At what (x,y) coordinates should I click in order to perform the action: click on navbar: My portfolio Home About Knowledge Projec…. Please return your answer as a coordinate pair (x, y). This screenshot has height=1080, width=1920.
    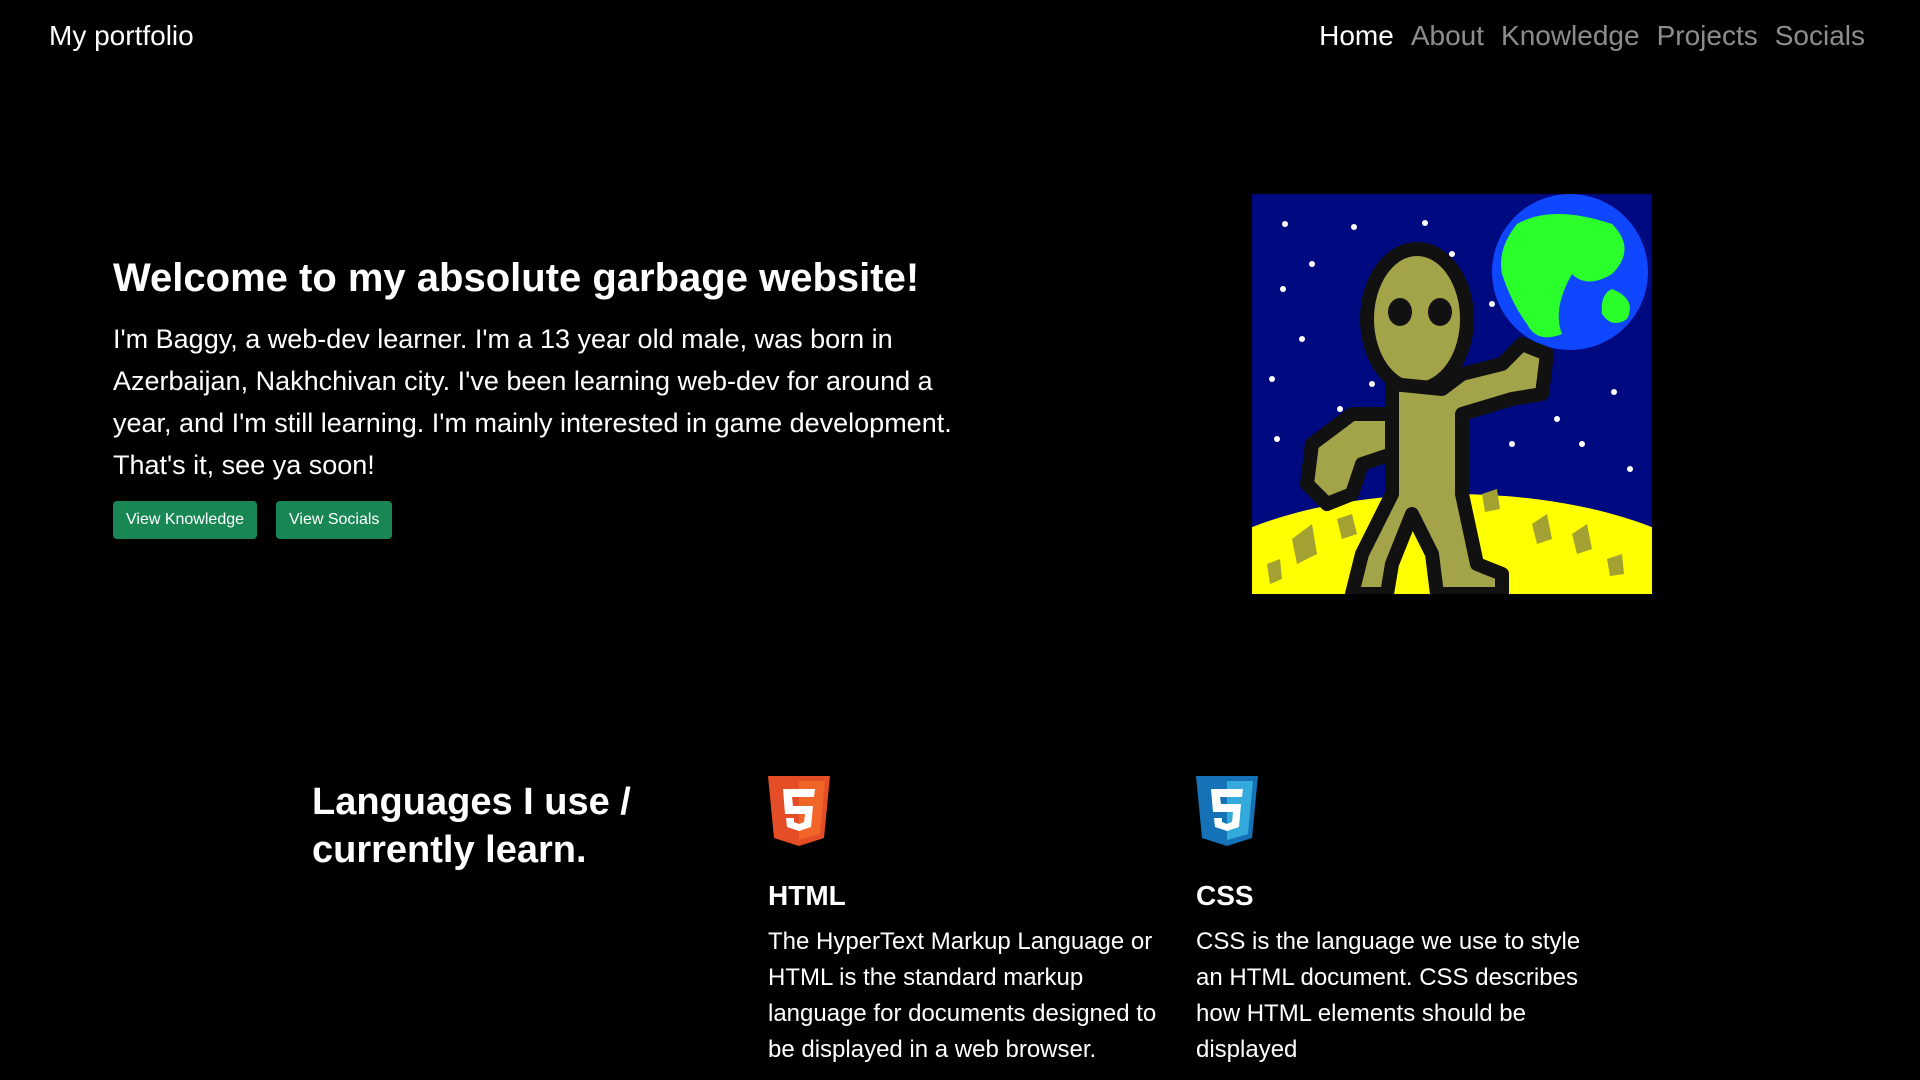
    Looking at the image, I should click on (960, 39).